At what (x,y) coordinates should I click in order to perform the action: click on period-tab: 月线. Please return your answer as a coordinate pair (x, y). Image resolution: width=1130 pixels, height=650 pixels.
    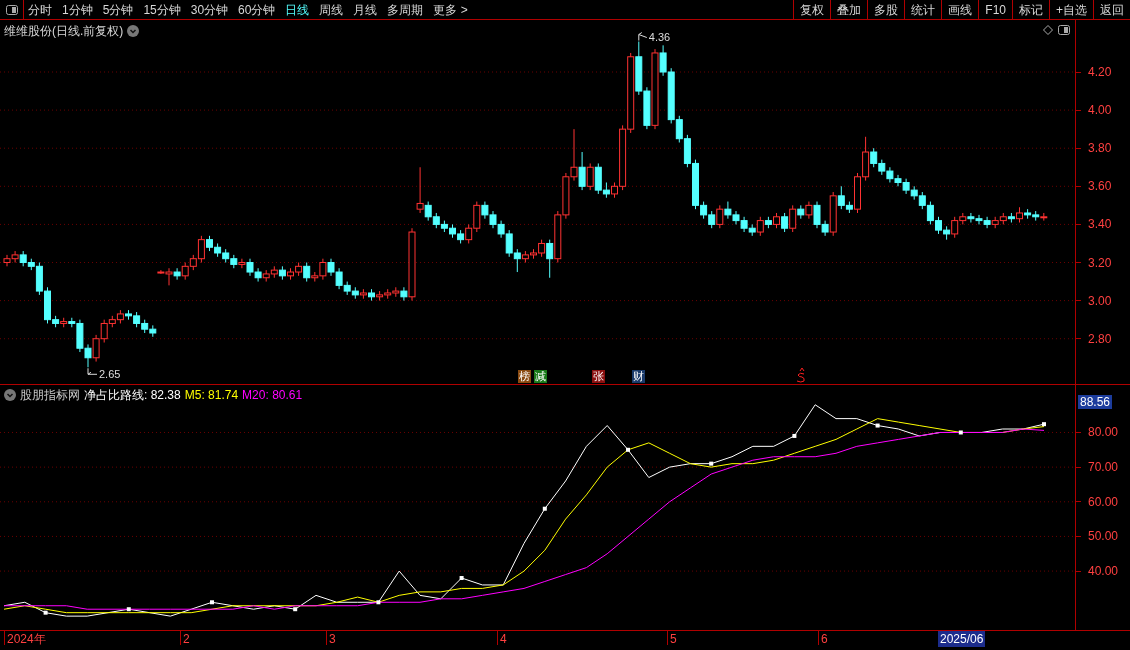
    Looking at the image, I should click on (365, 9).